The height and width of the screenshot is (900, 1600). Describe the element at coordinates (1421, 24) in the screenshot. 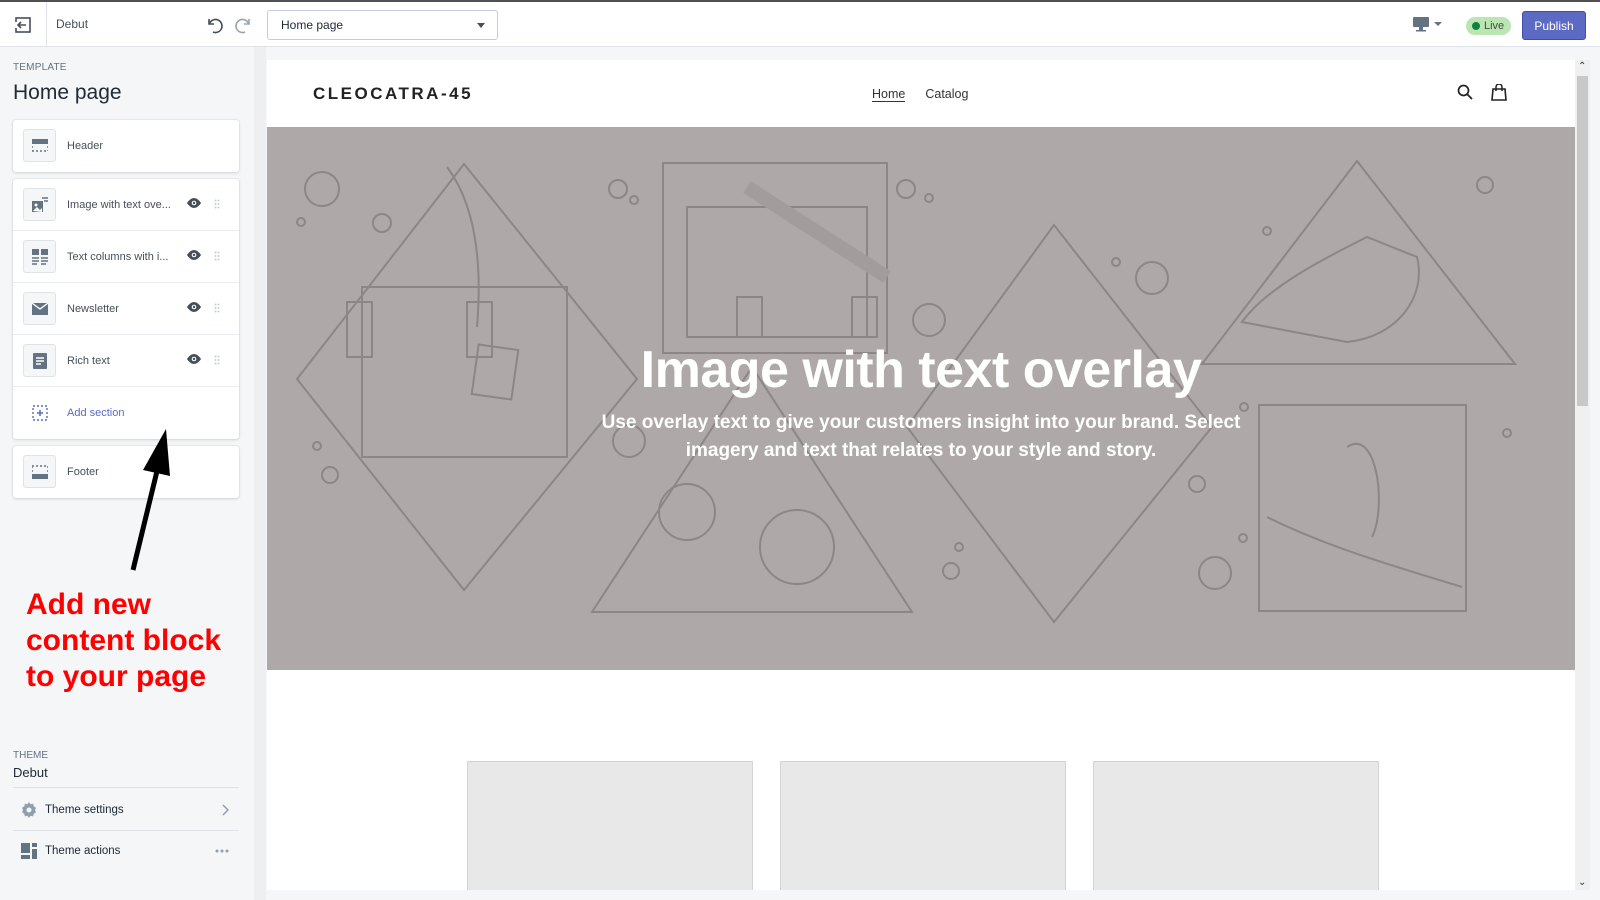

I see `desktop-icon` at that location.